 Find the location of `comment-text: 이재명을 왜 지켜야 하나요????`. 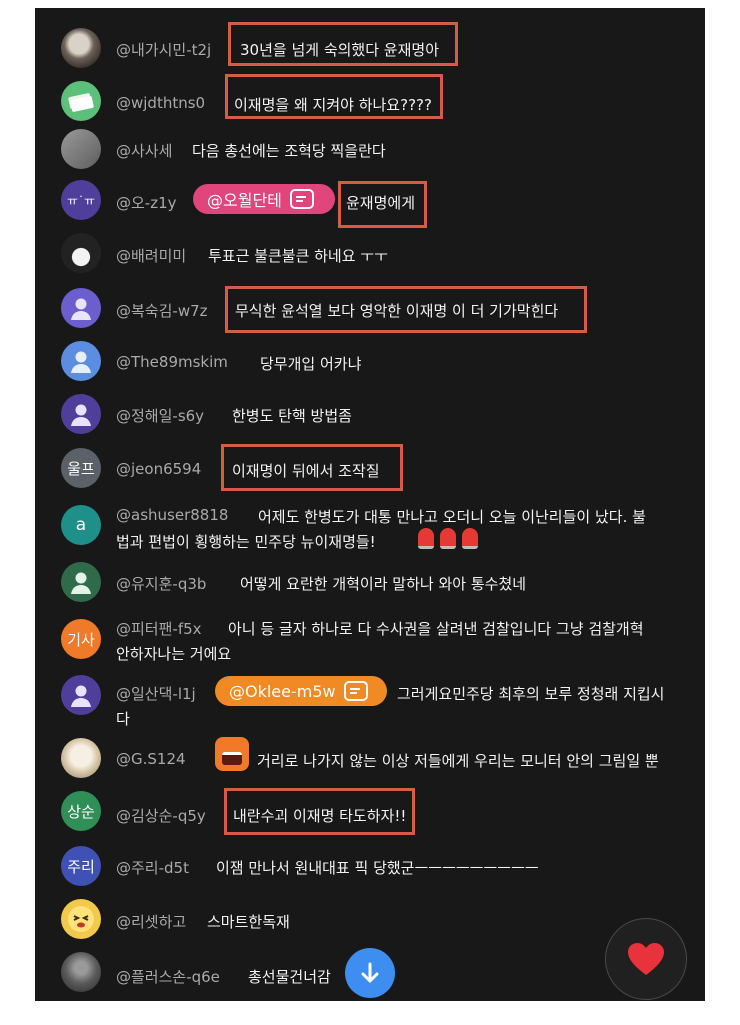

comment-text: 이재명을 왜 지켜야 하나요???? is located at coordinates (333, 105).